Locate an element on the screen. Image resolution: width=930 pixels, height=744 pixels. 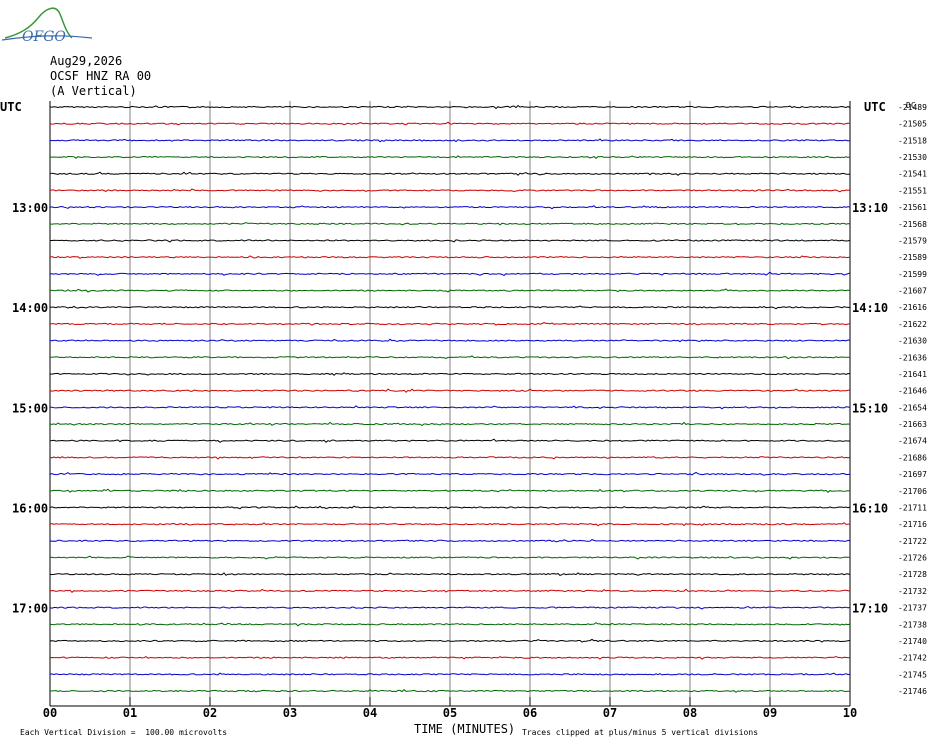
dc-offset-label: -21505 is located at coordinates (912, 124).